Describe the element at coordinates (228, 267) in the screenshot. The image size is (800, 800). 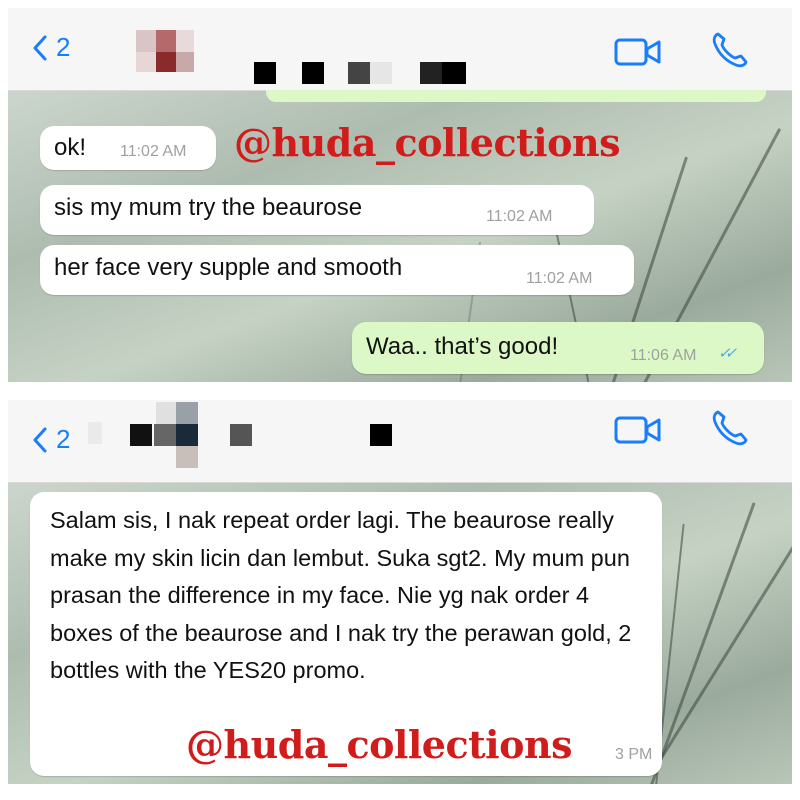
I see `message-text: her face very supple and smooth` at that location.